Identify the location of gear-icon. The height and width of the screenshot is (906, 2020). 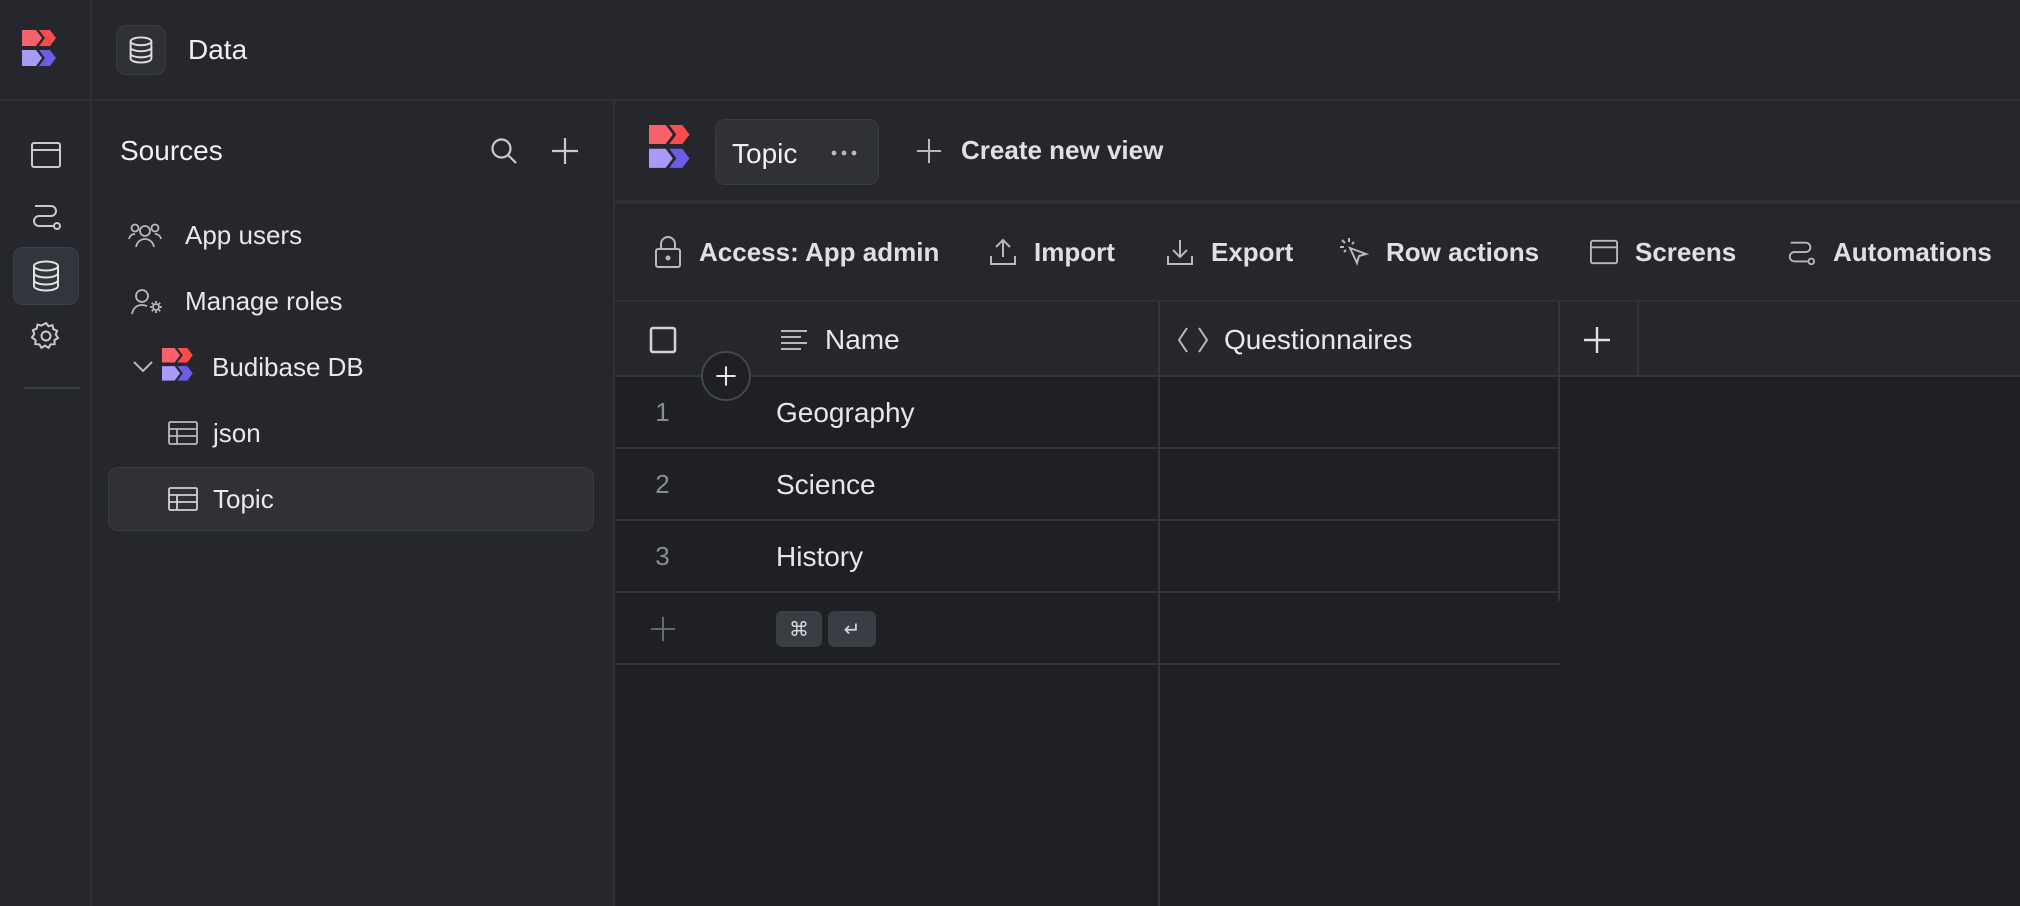
(45, 335).